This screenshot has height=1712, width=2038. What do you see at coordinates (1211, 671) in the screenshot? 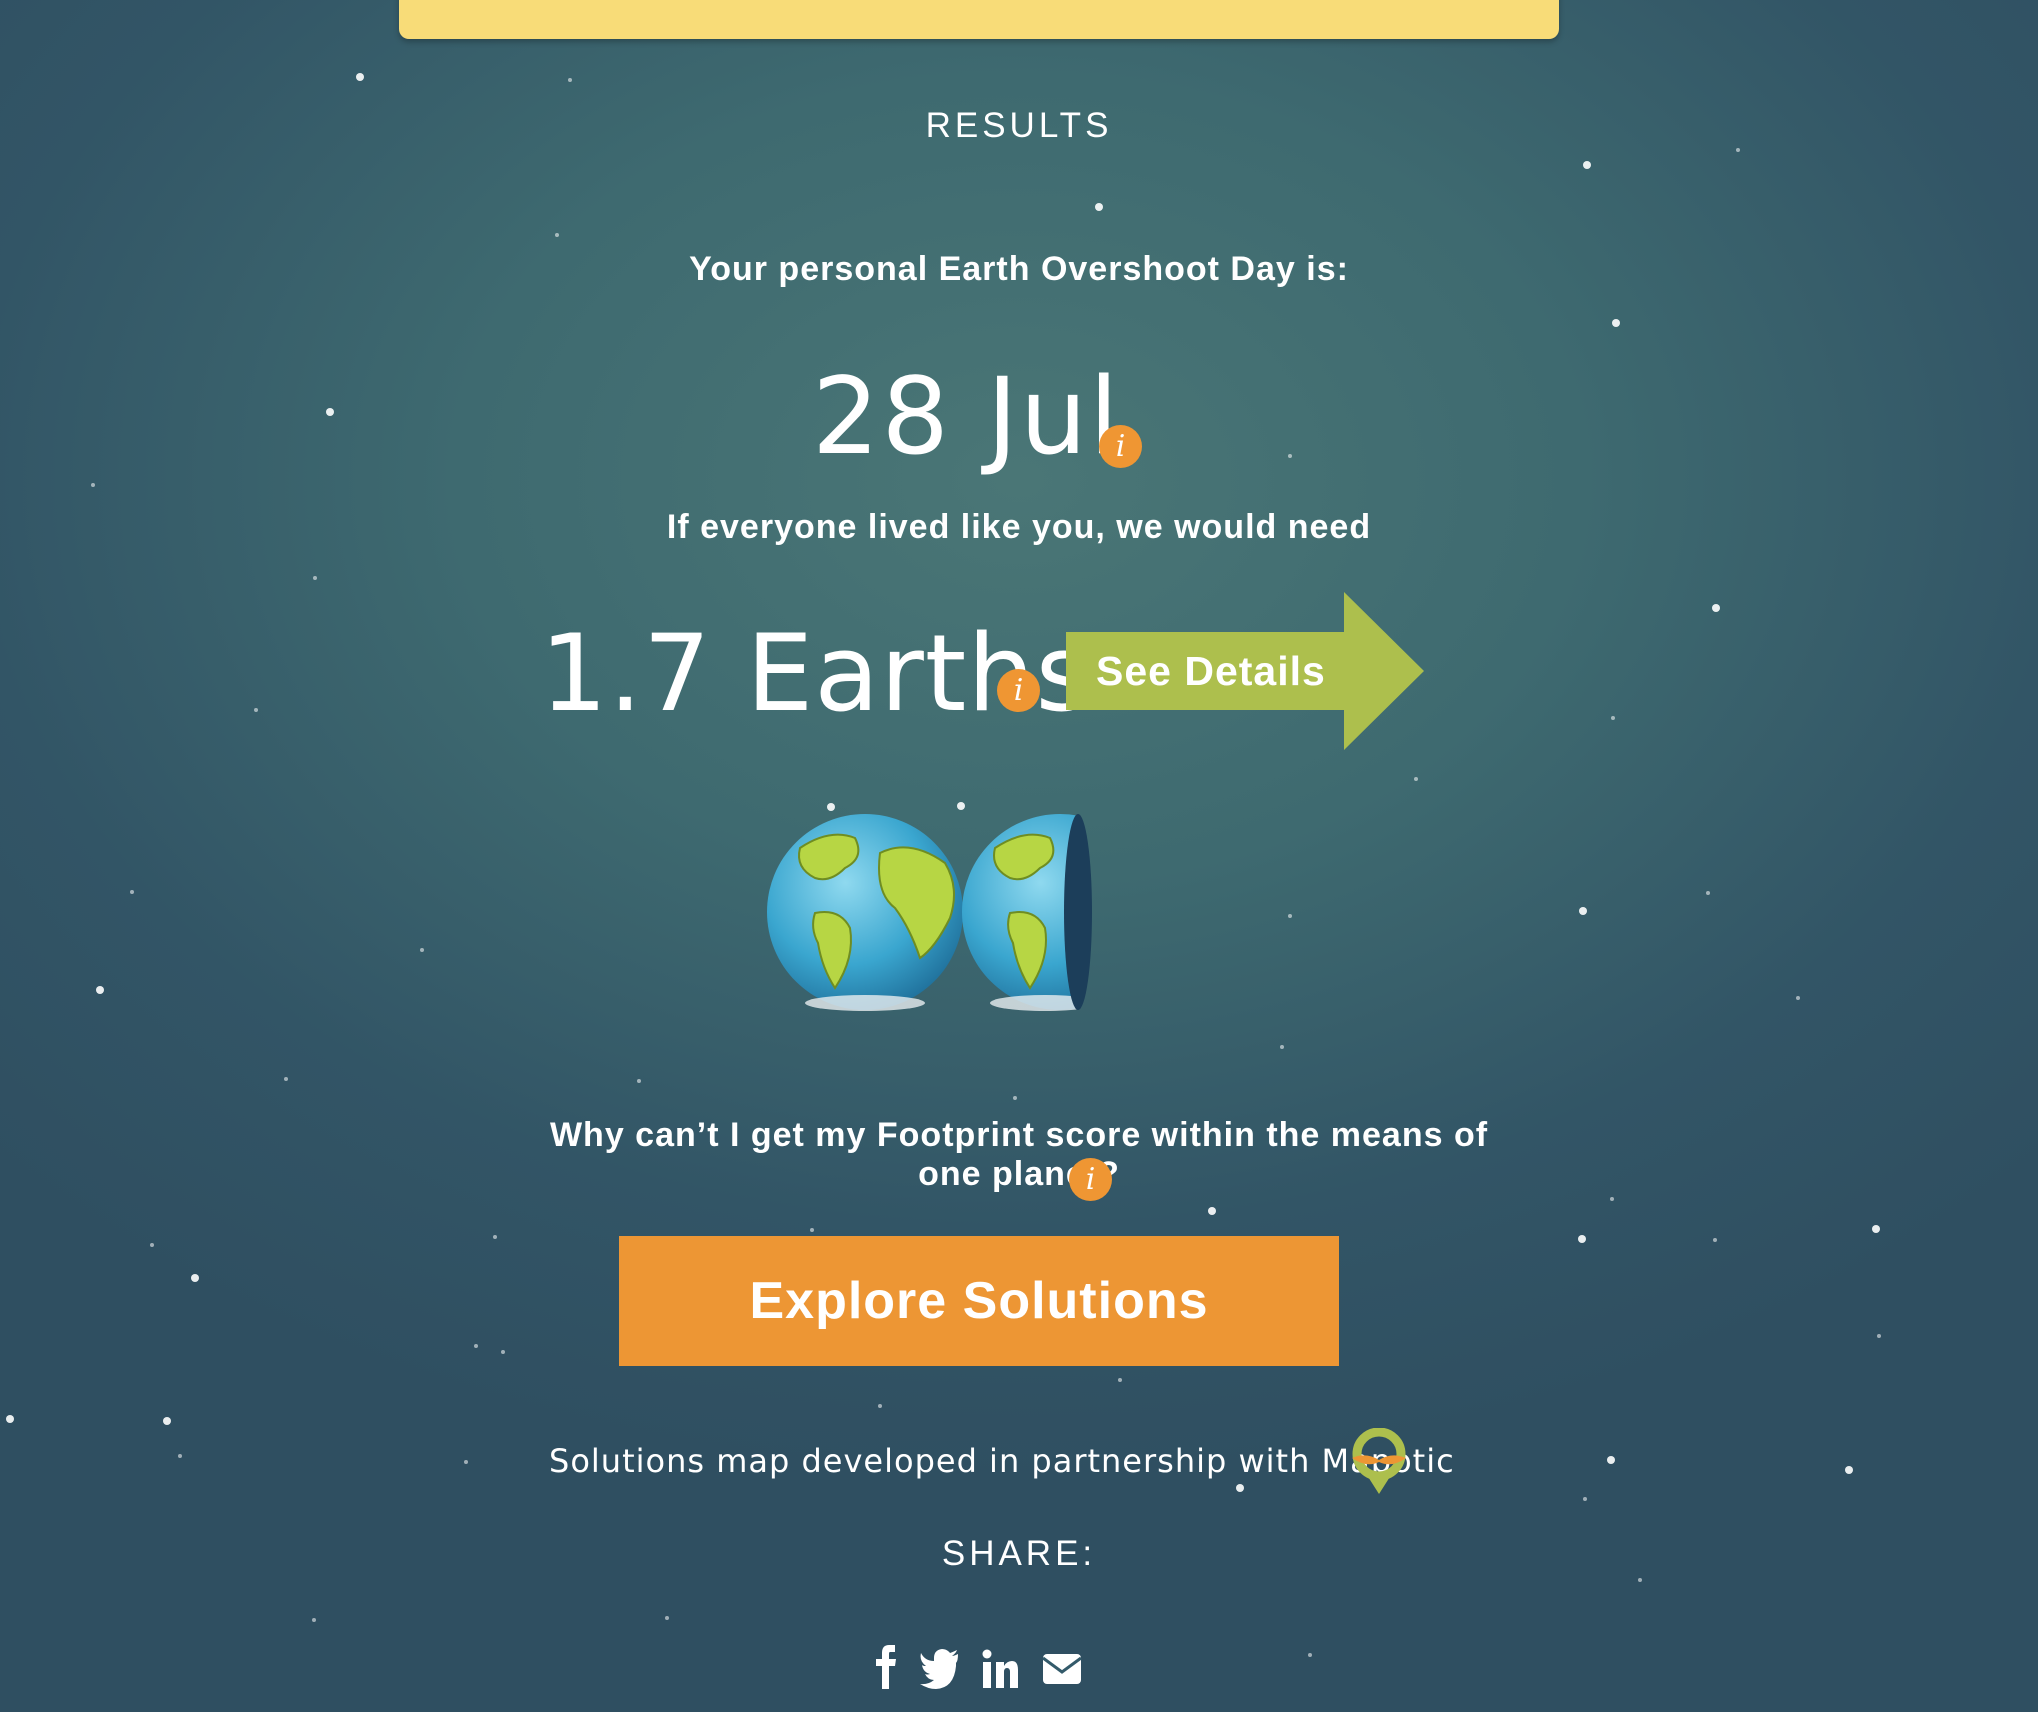
I see `see-details-label: See Details` at bounding box center [1211, 671].